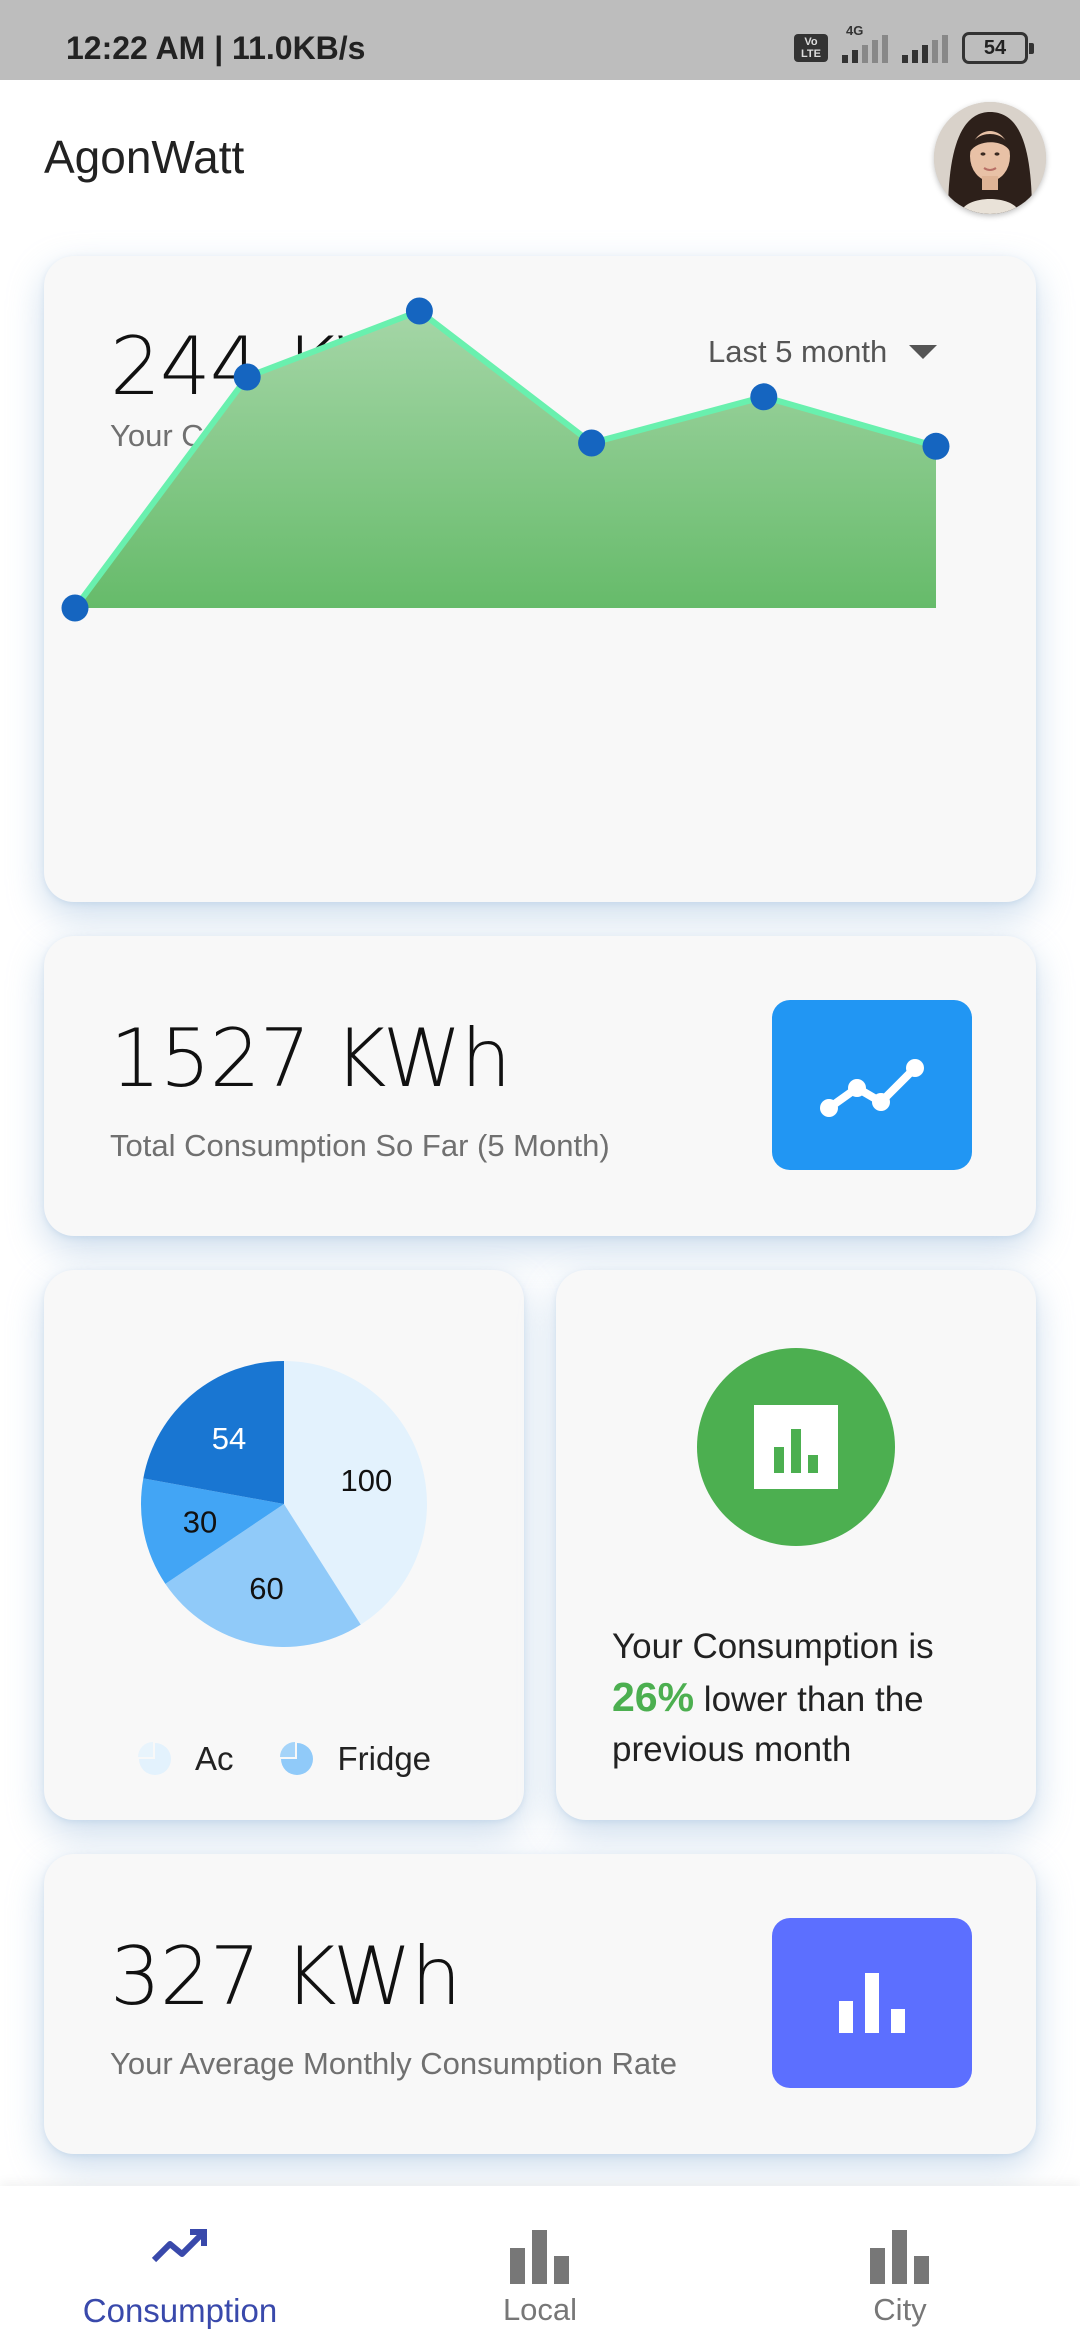 Image resolution: width=1080 pixels, height=2340 pixels. I want to click on network-type-label: 4G, so click(855, 30).